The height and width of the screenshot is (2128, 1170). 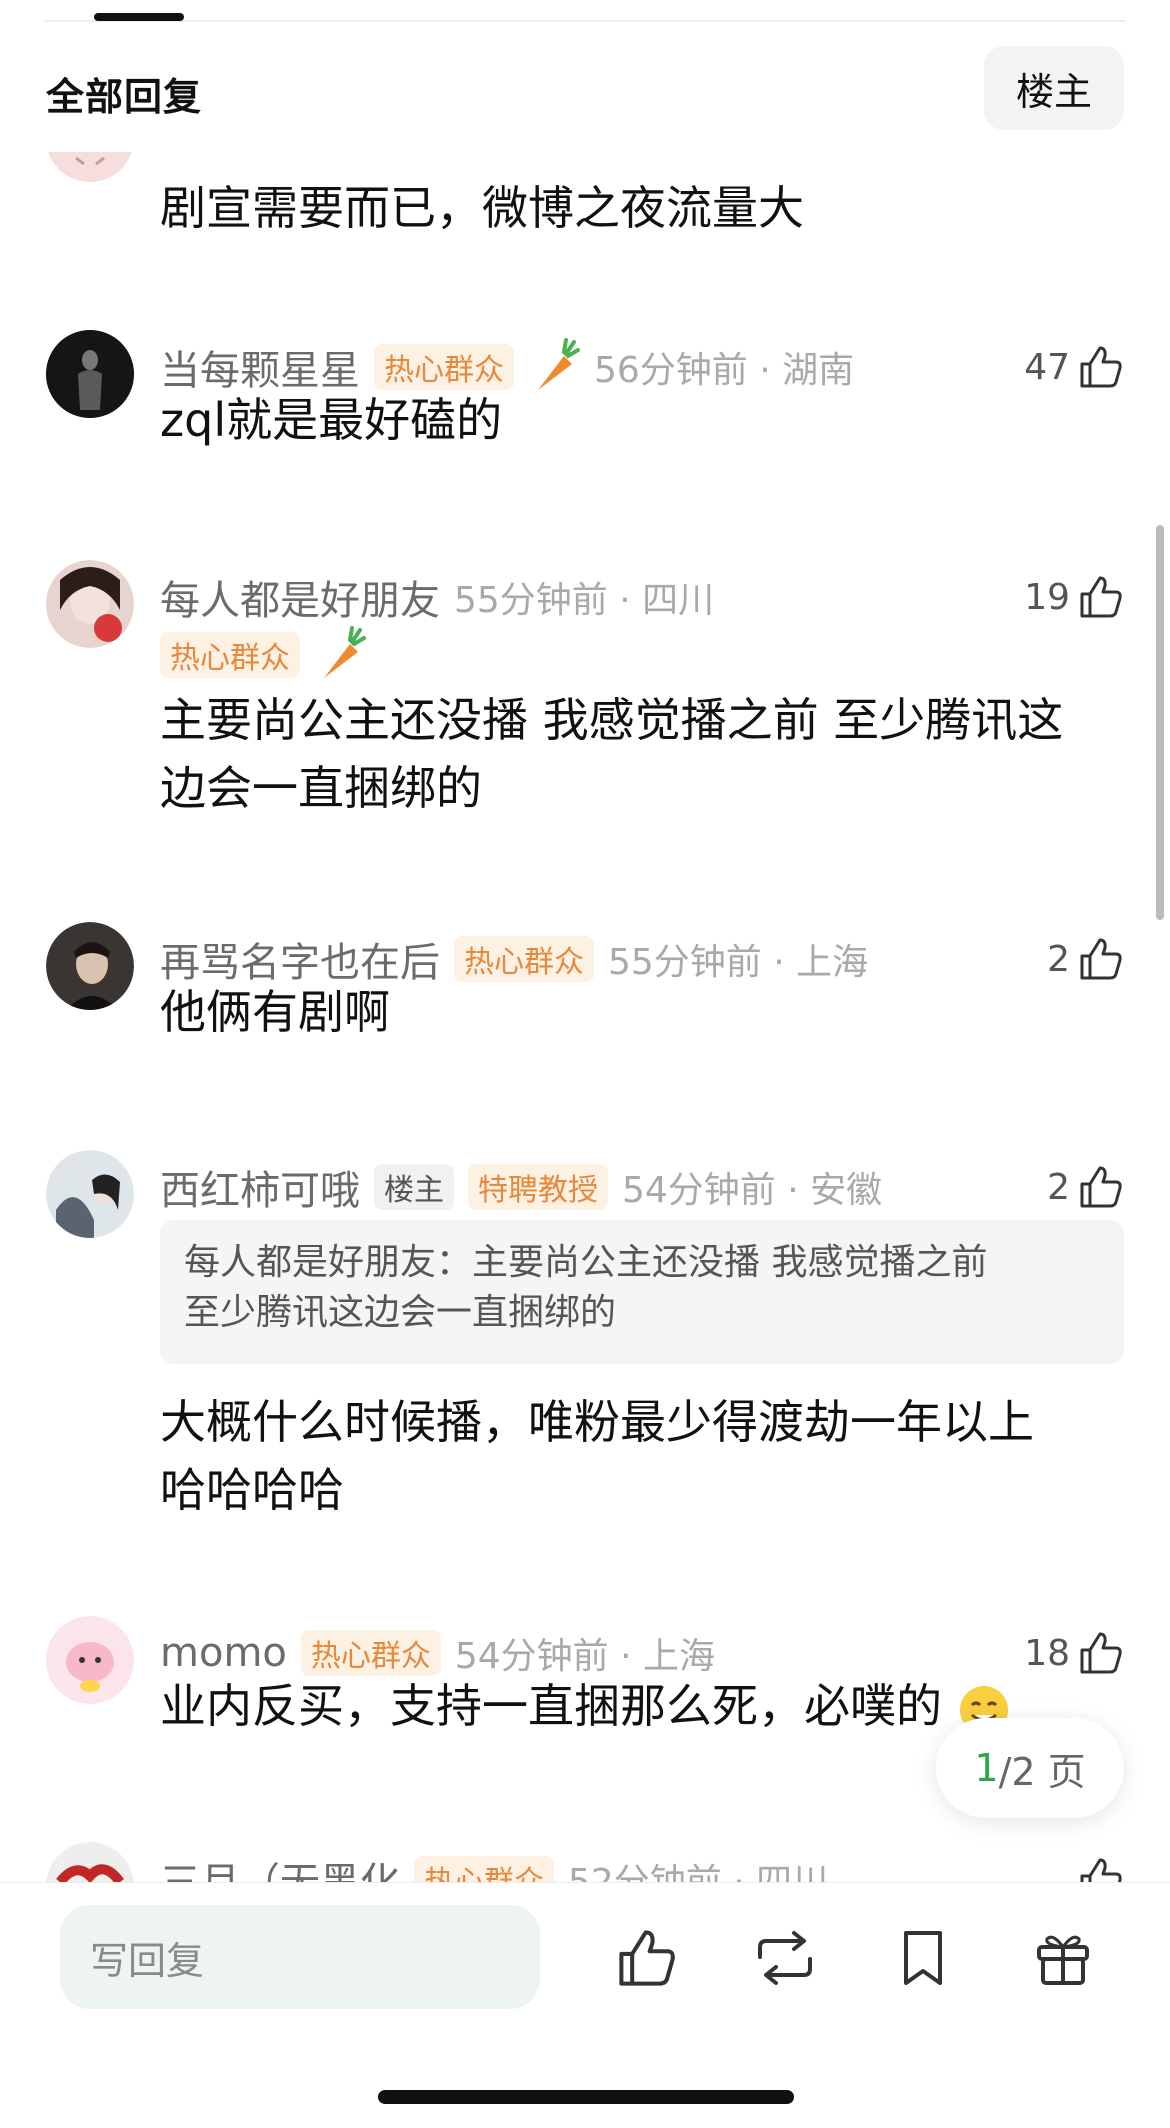 What do you see at coordinates (585, 1007) in the screenshot?
I see `comment-item: 再骂名字也在后 热心群众 55分钟前 · 上海 2 他俩有剧啊` at bounding box center [585, 1007].